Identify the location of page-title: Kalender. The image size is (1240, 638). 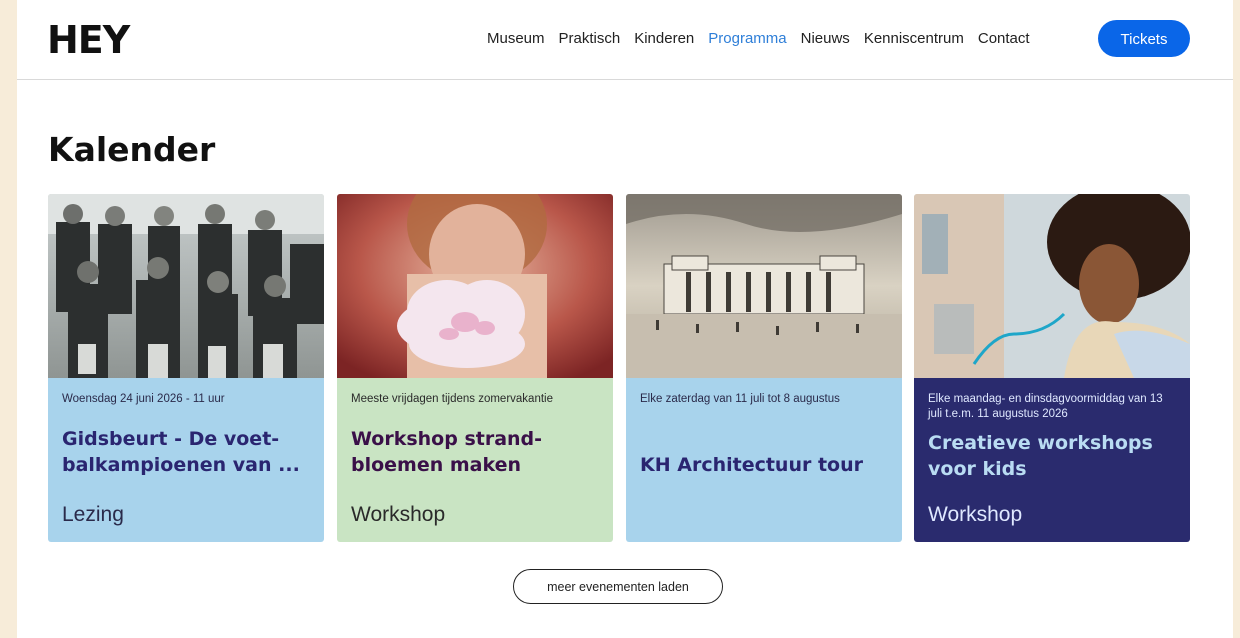
(132, 149).